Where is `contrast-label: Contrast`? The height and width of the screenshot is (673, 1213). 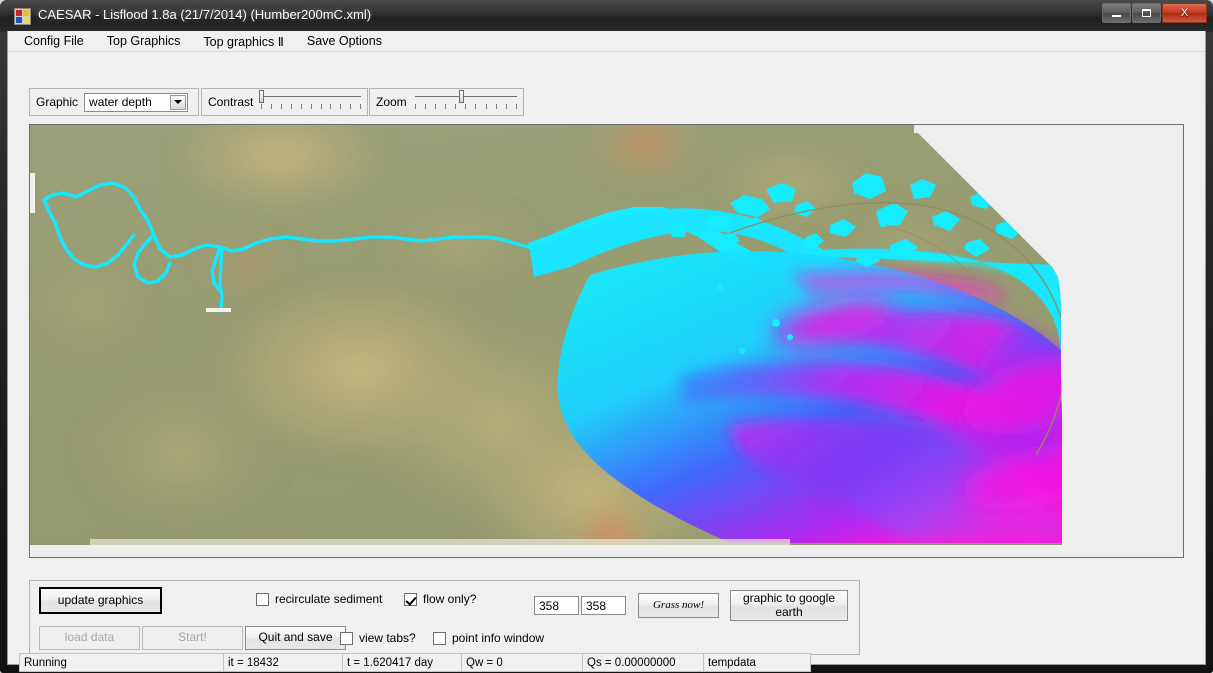
contrast-label: Contrast is located at coordinates (231, 102).